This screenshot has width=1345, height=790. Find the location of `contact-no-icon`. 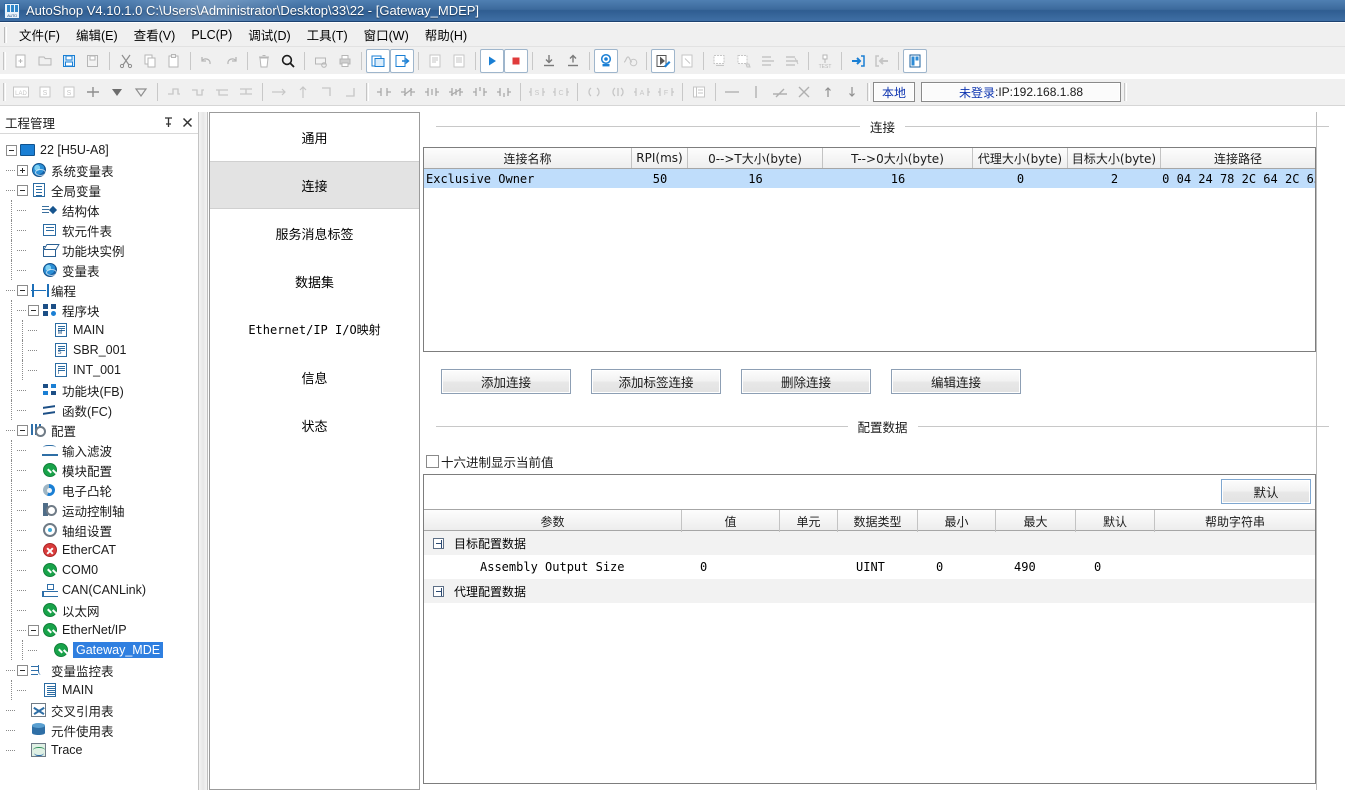

contact-no-icon is located at coordinates (384, 92).